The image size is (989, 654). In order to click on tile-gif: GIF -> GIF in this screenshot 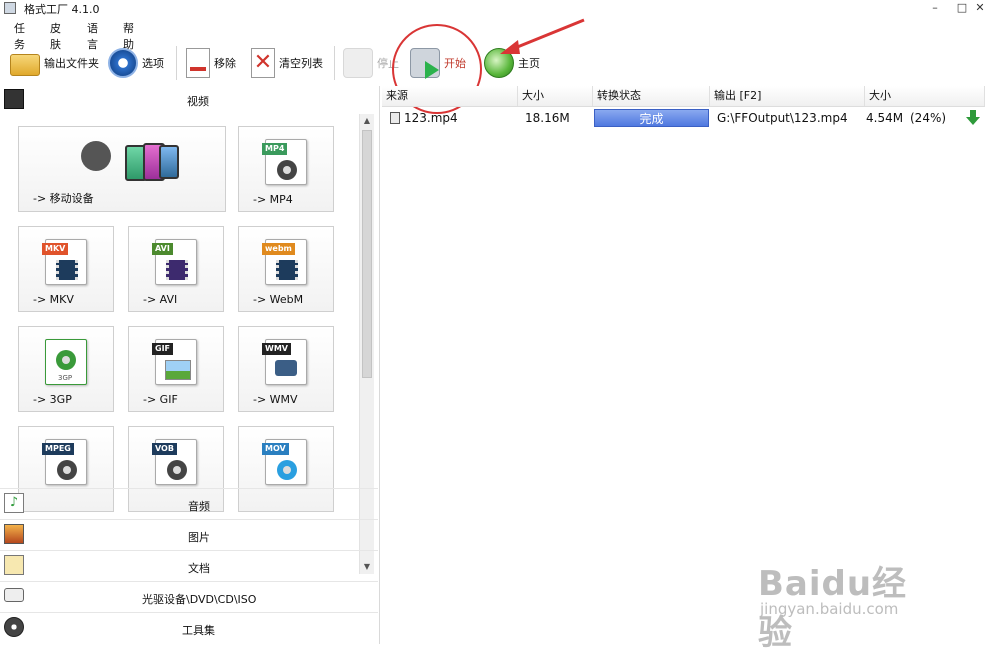, I will do `click(176, 369)`.